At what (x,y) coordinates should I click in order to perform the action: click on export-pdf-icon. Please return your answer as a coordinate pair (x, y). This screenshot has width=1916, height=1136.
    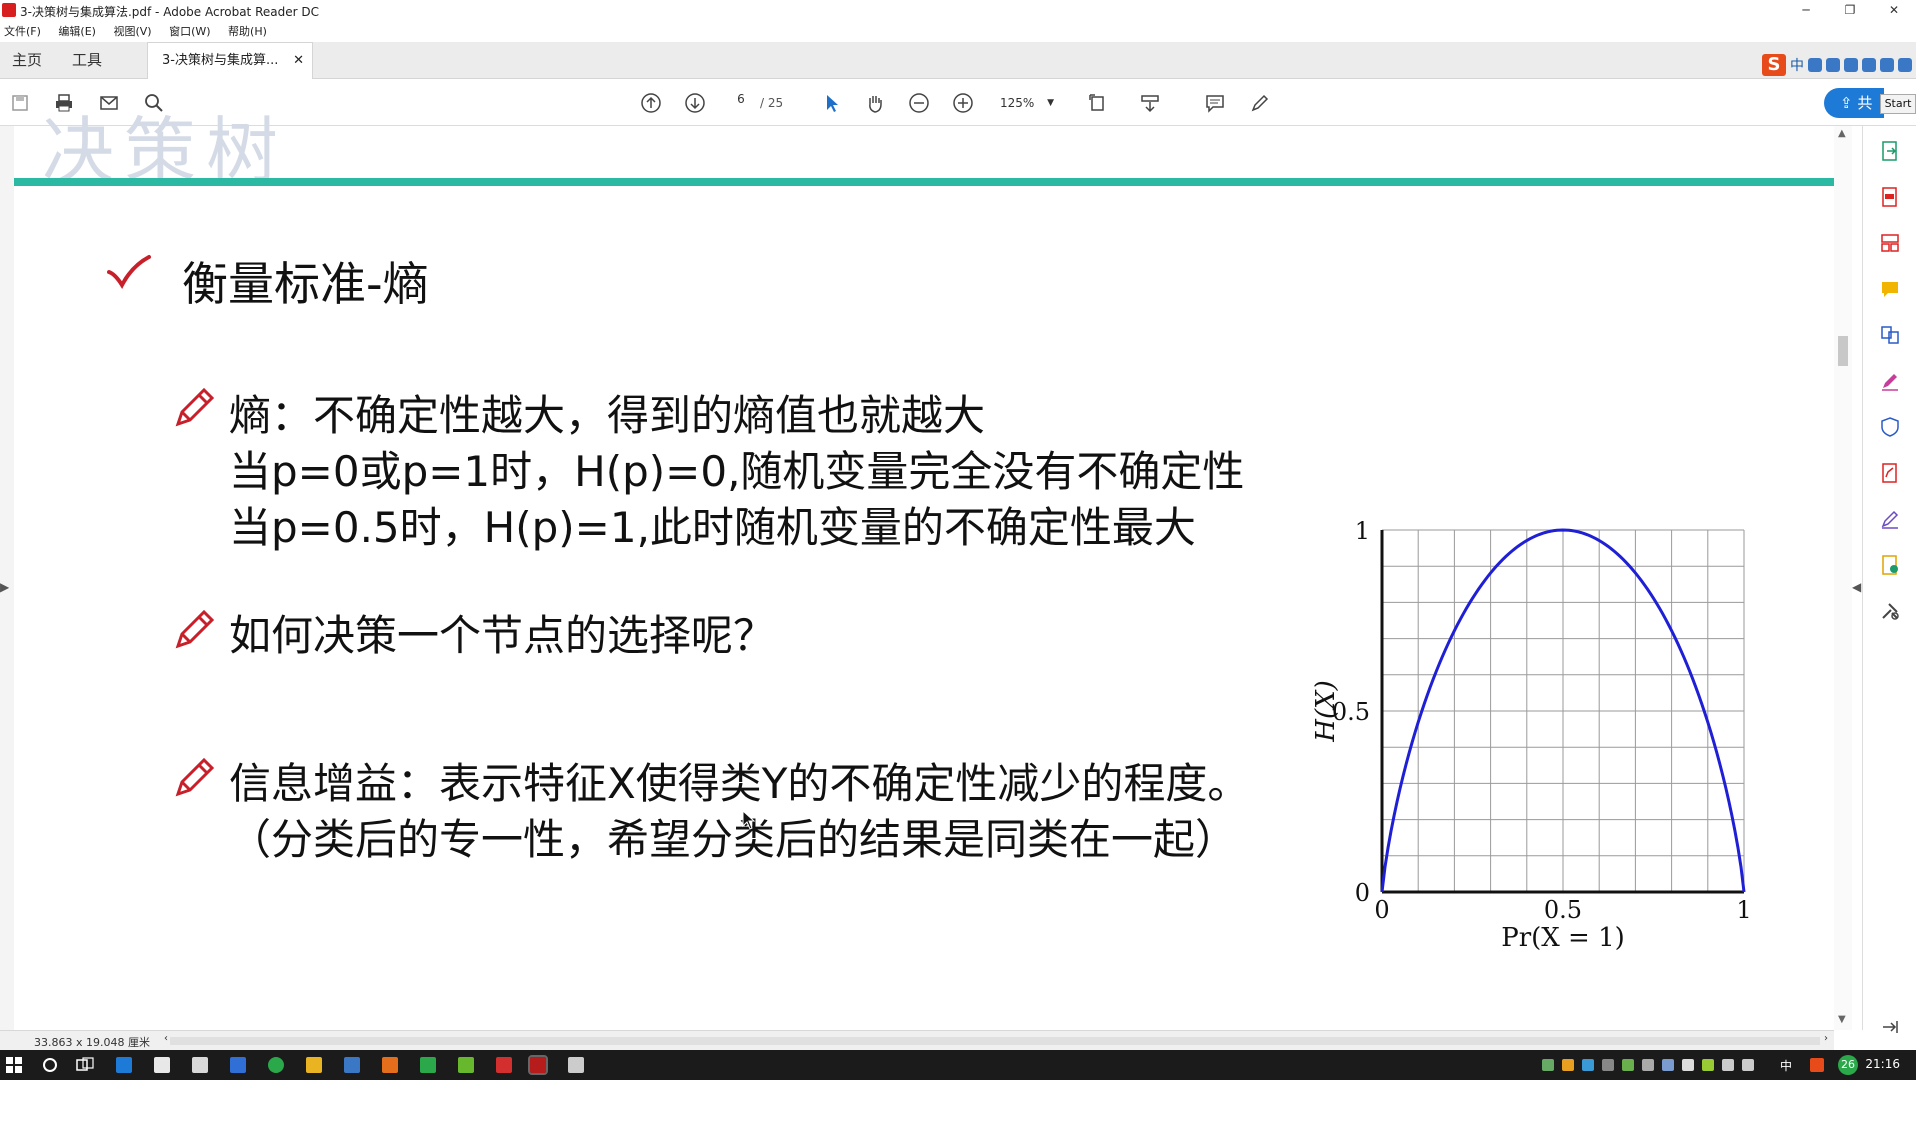
    Looking at the image, I should click on (1890, 151).